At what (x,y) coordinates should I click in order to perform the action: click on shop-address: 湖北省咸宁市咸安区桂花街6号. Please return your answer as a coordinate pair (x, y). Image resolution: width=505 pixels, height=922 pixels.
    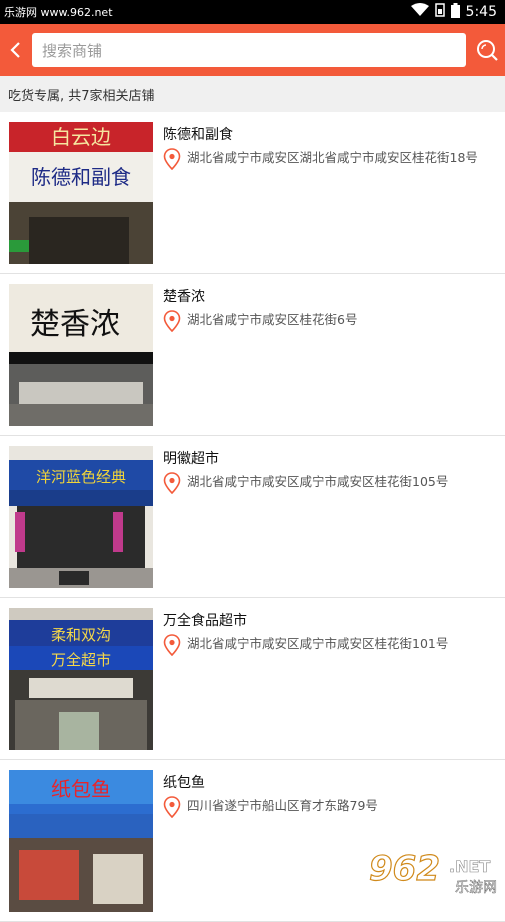
    Looking at the image, I should click on (329, 321).